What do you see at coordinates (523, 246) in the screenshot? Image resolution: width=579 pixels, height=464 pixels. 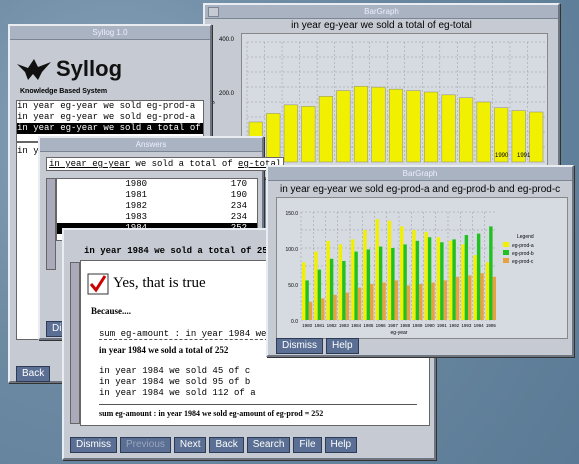 I see `legend-label: eg-prod-a` at bounding box center [523, 246].